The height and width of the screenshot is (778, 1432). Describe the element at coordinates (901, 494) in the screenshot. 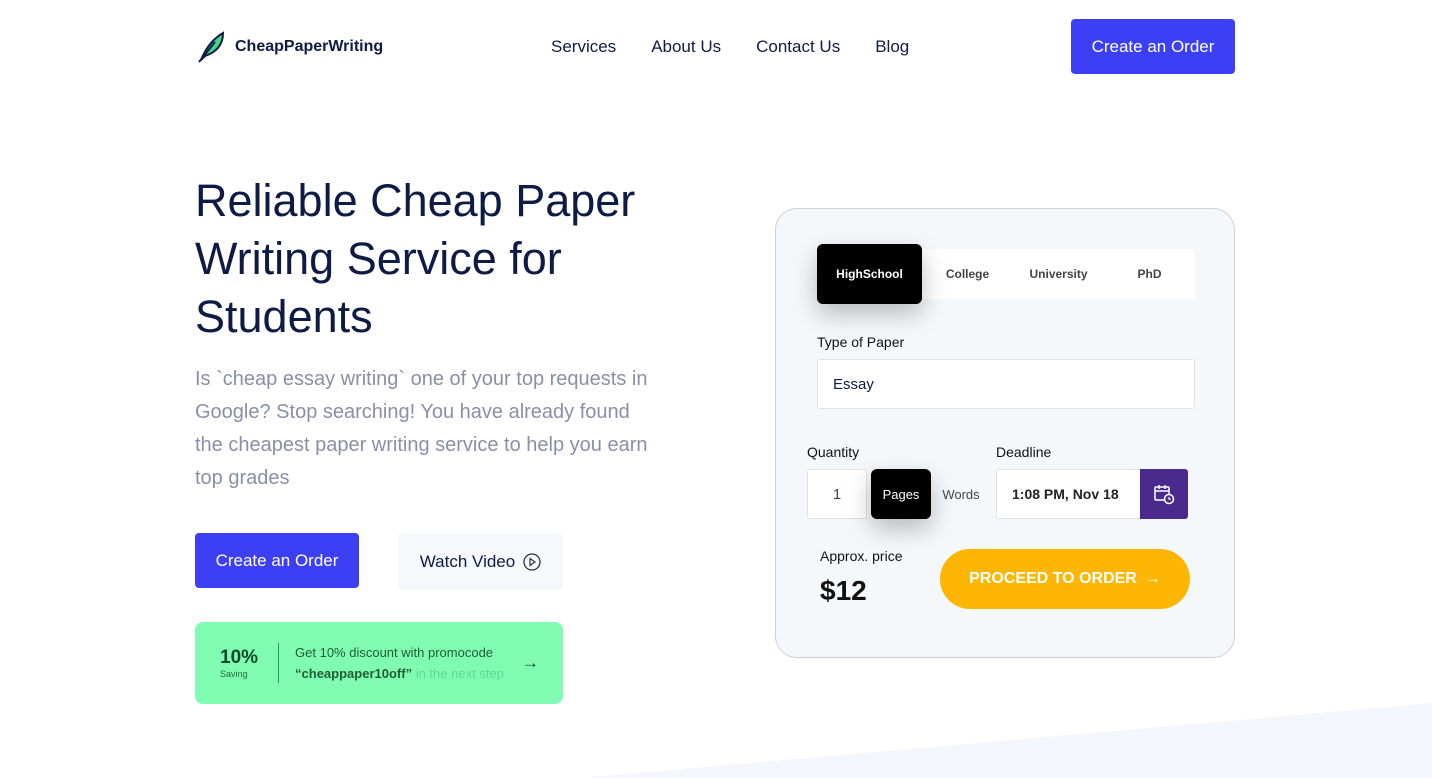

I see `unit-pages: Pages` at that location.